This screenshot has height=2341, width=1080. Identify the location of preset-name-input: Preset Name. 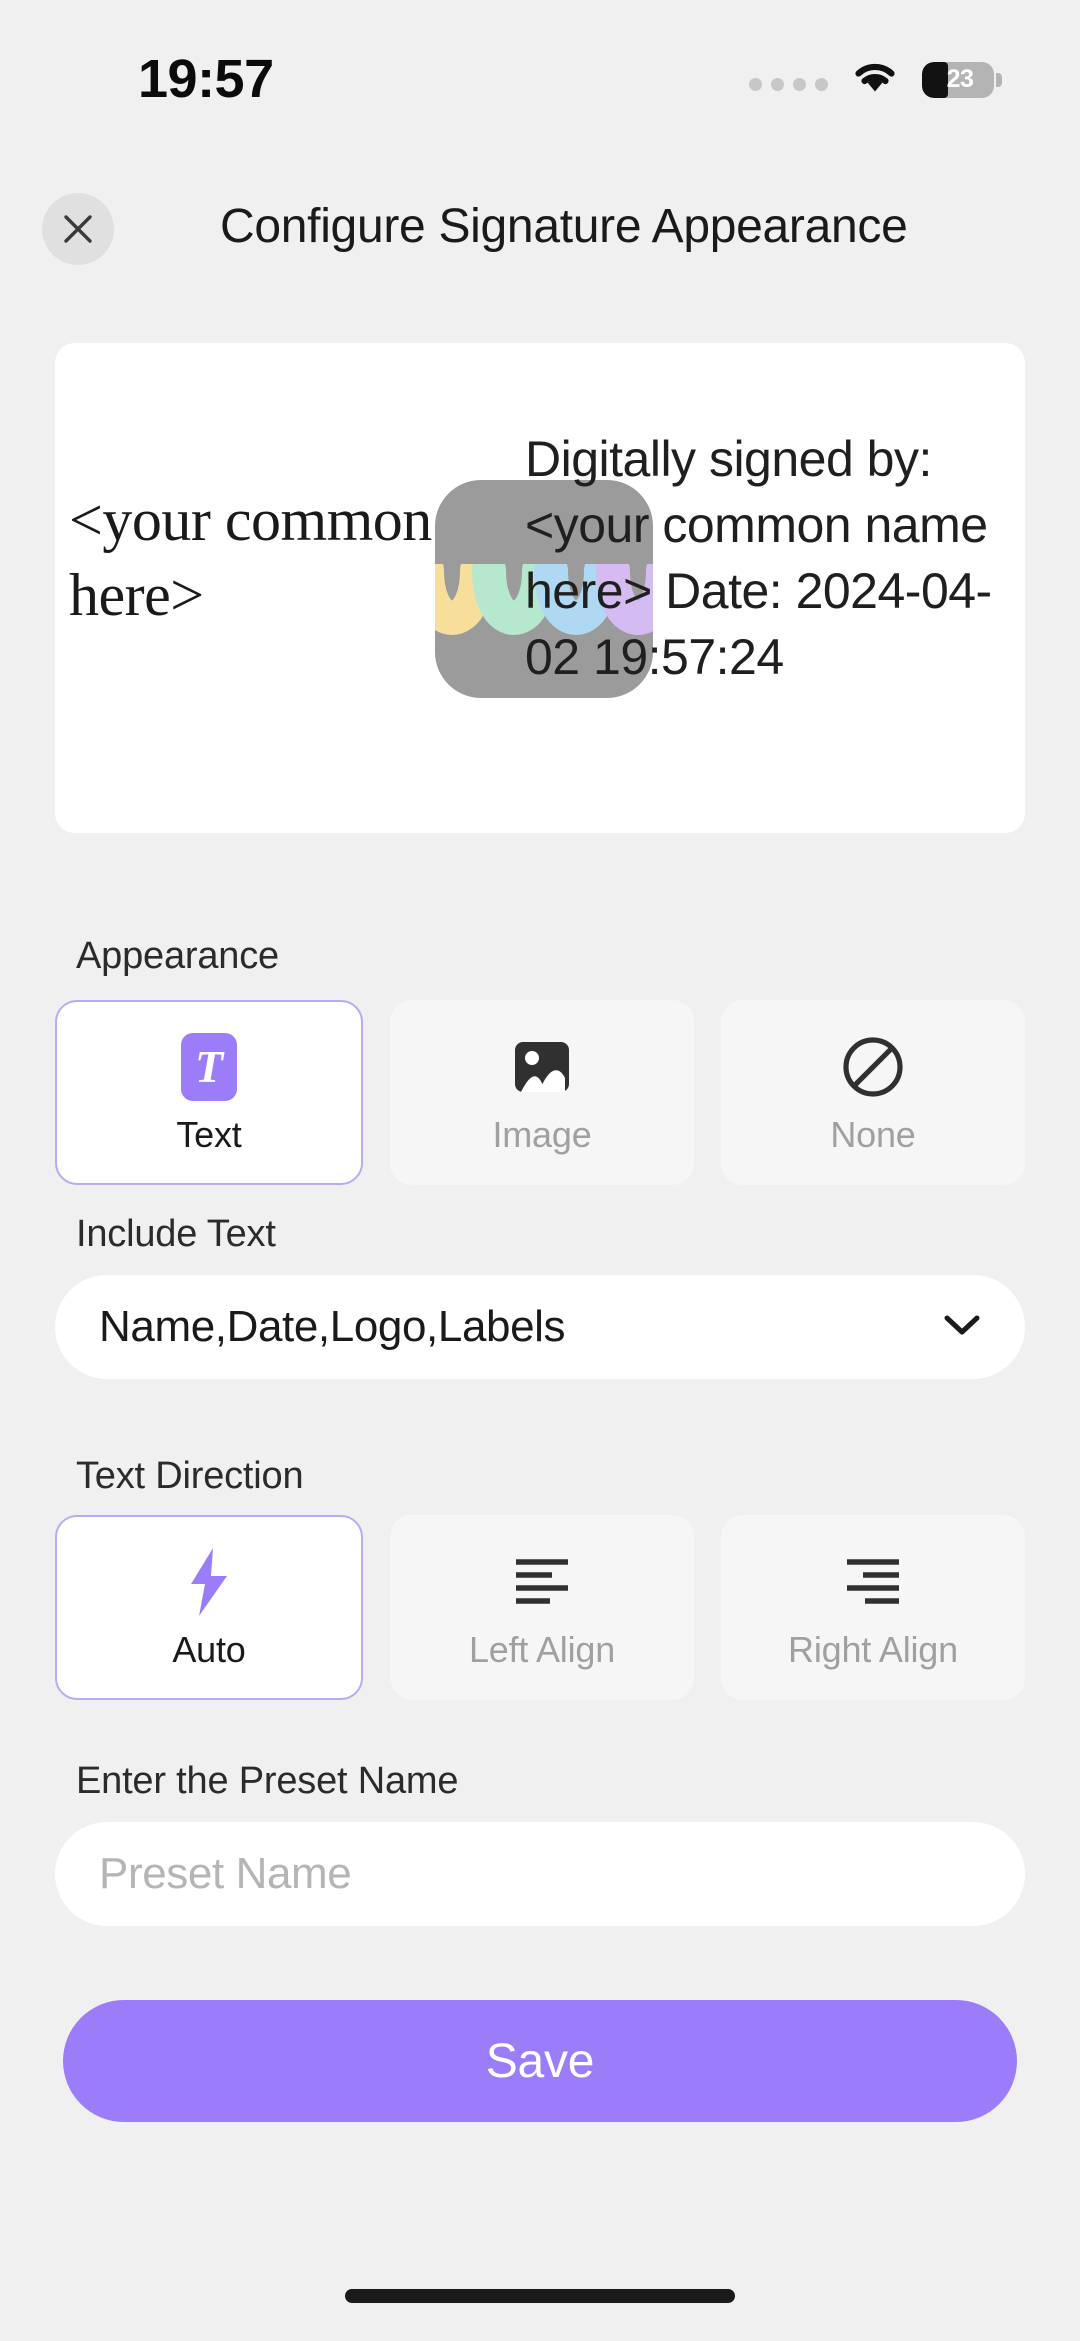
(540, 1874).